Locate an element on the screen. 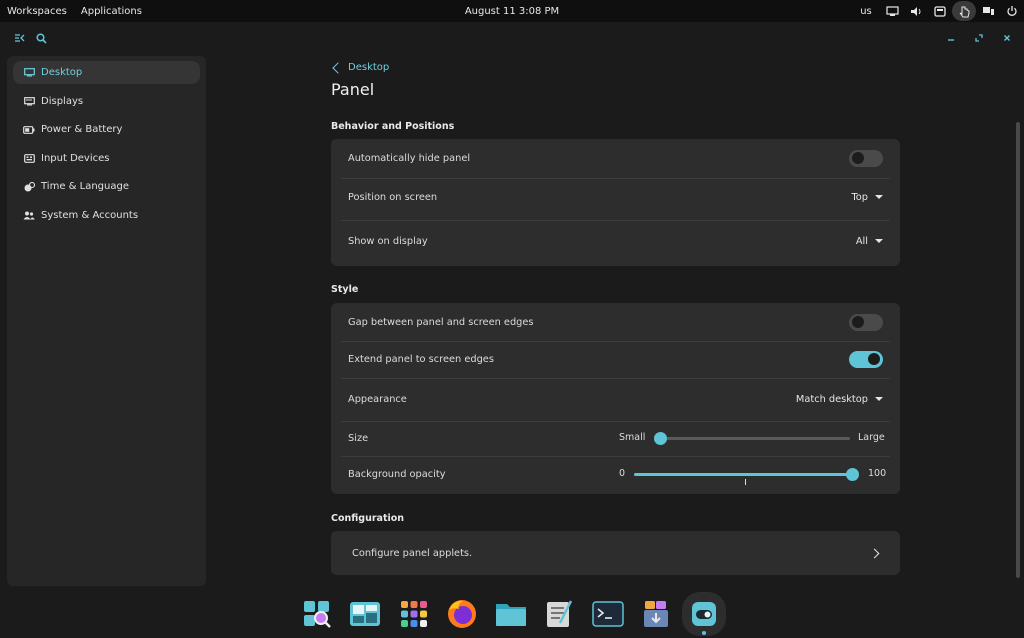 Image resolution: width=1024 pixels, height=638 pixels. scrollbar is located at coordinates (1018, 350).